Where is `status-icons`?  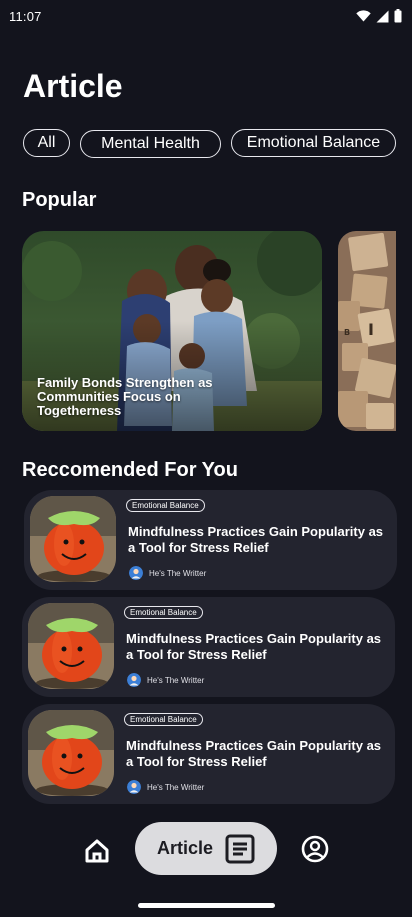
status-icons is located at coordinates (379, 16).